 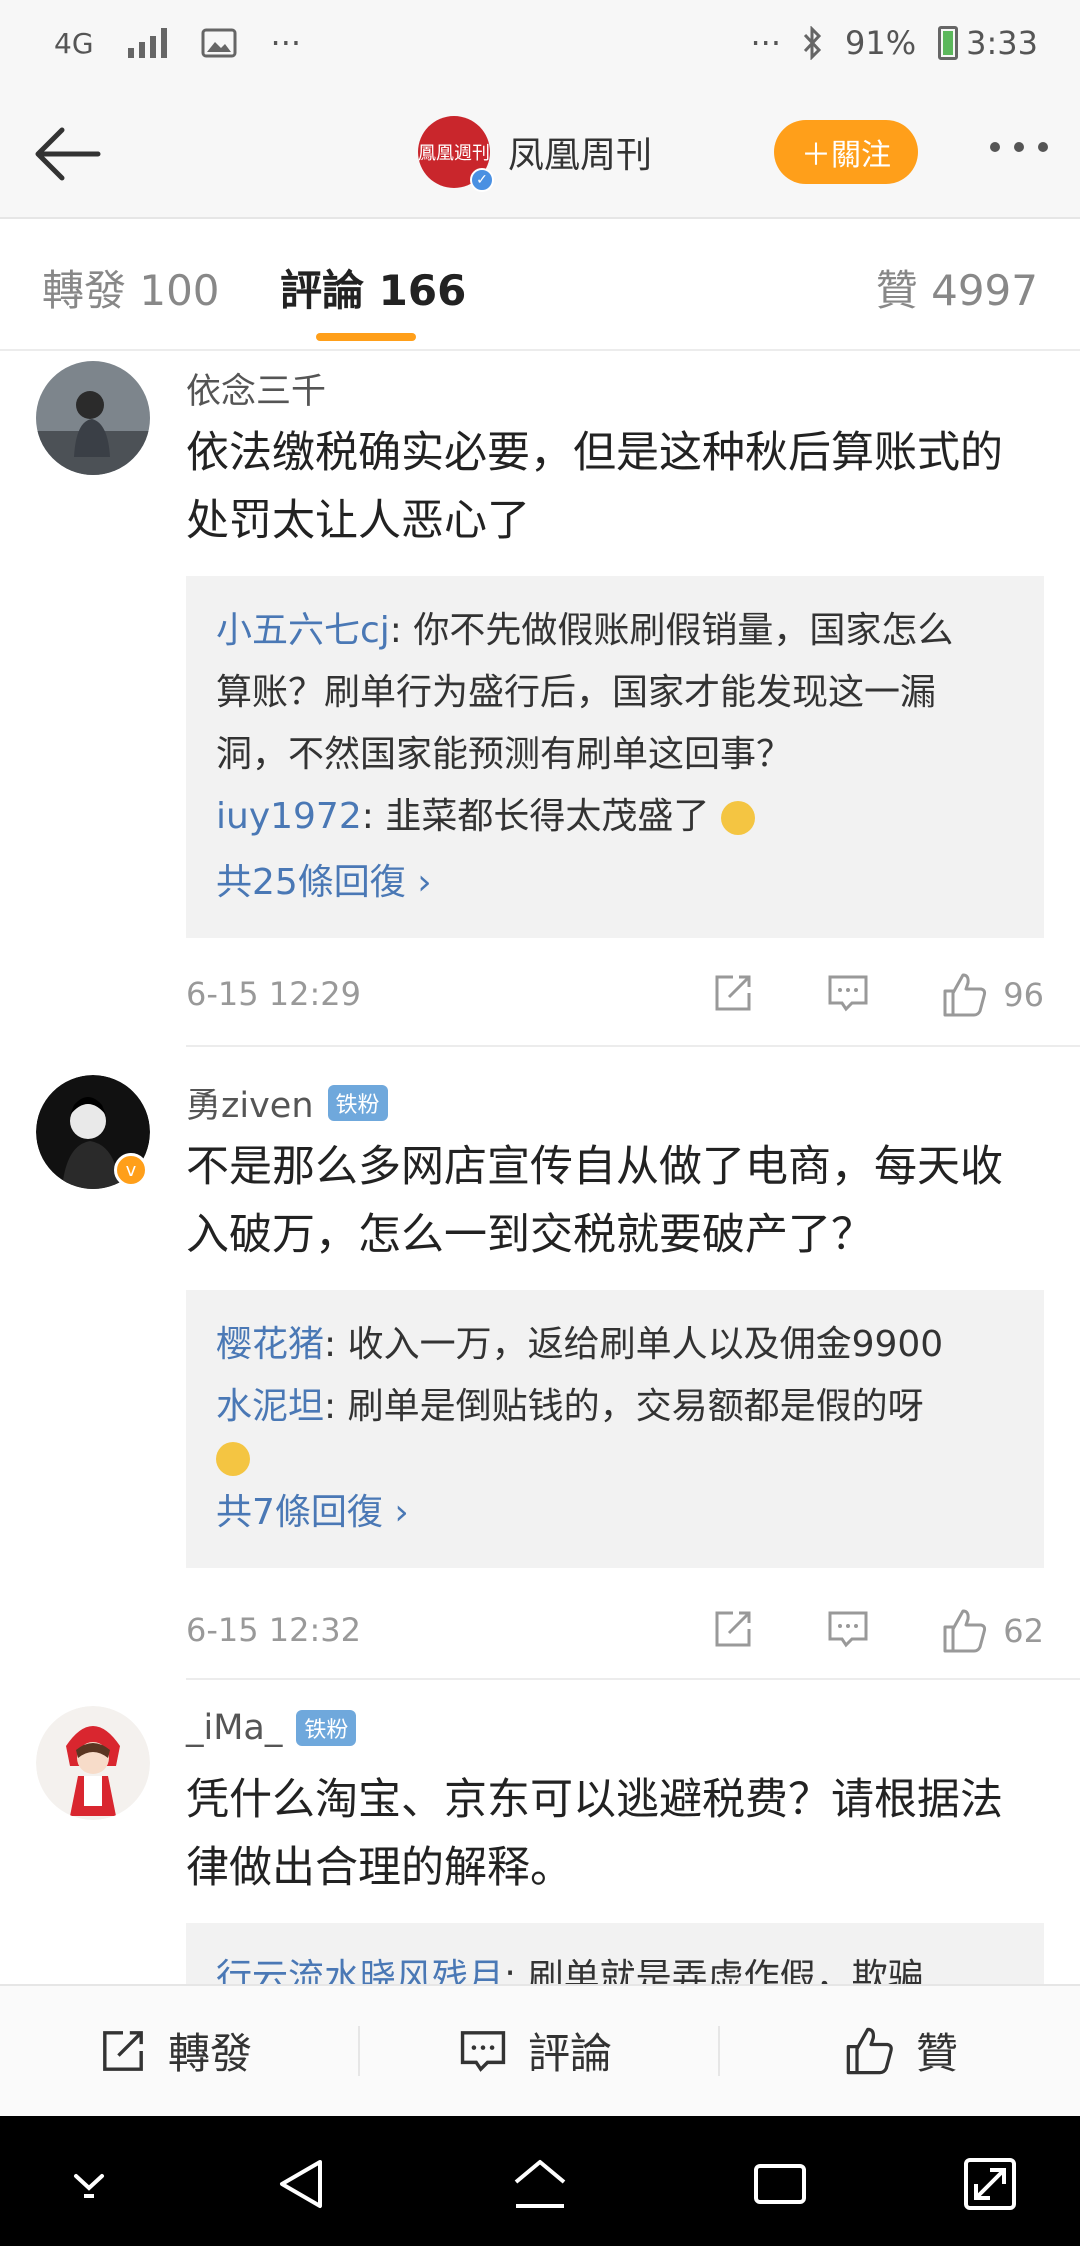 I want to click on brand-avatar: 鳳凰週刊 ✓, so click(x=456, y=154).